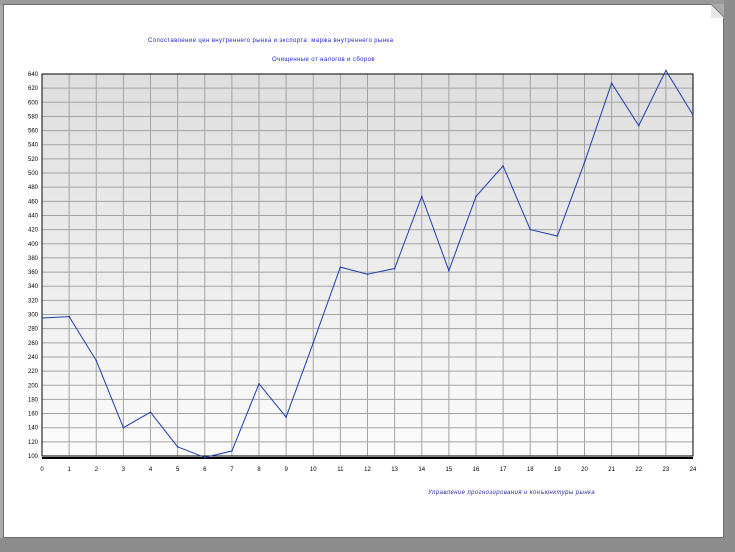  I want to click on y-tick-label: 340, so click(33, 287).